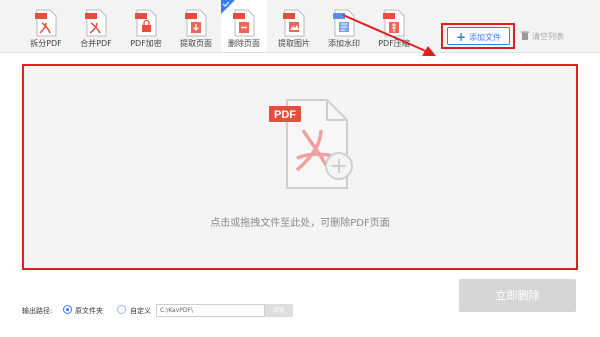 This screenshot has height=337, width=600. I want to click on extract-image-icon, so click(294, 23).